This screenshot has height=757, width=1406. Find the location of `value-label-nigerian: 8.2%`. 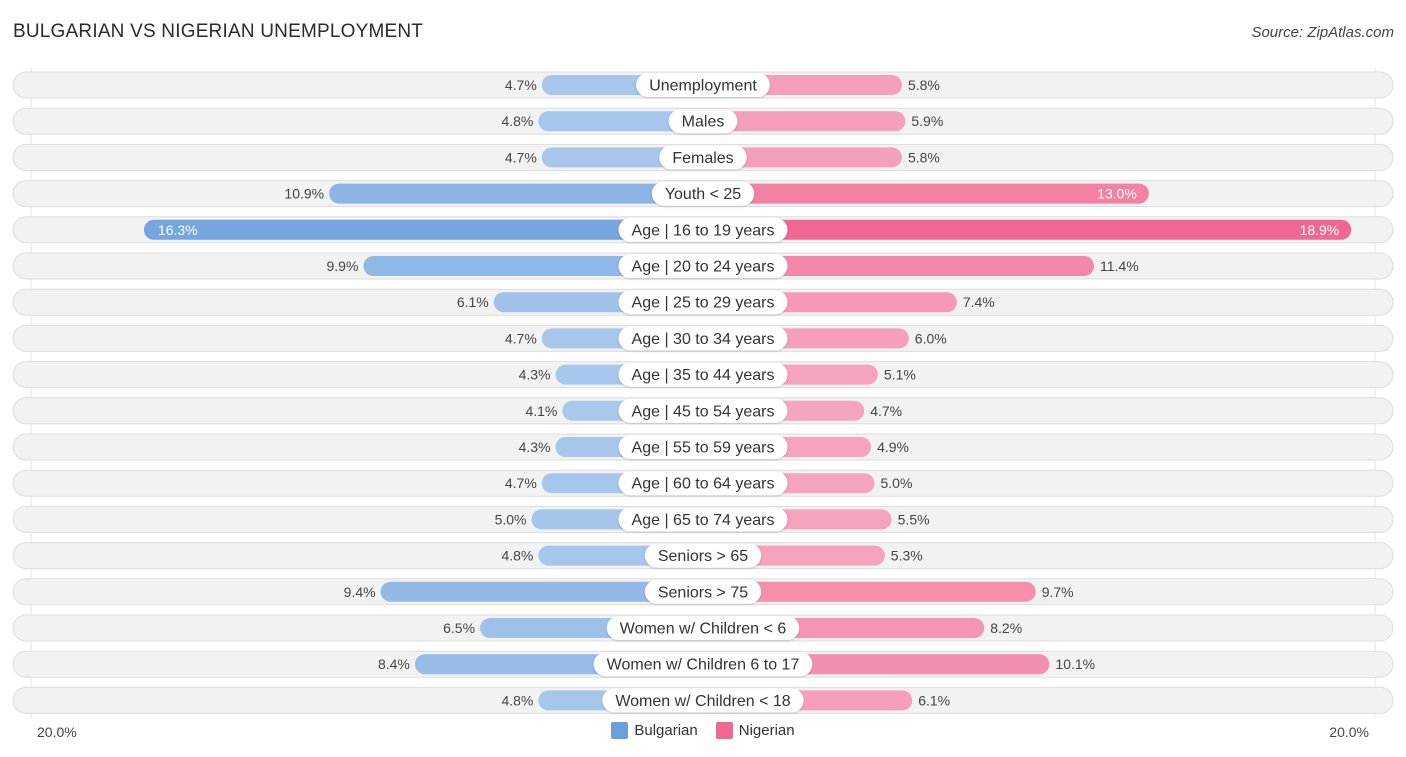

value-label-nigerian: 8.2% is located at coordinates (1006, 628).